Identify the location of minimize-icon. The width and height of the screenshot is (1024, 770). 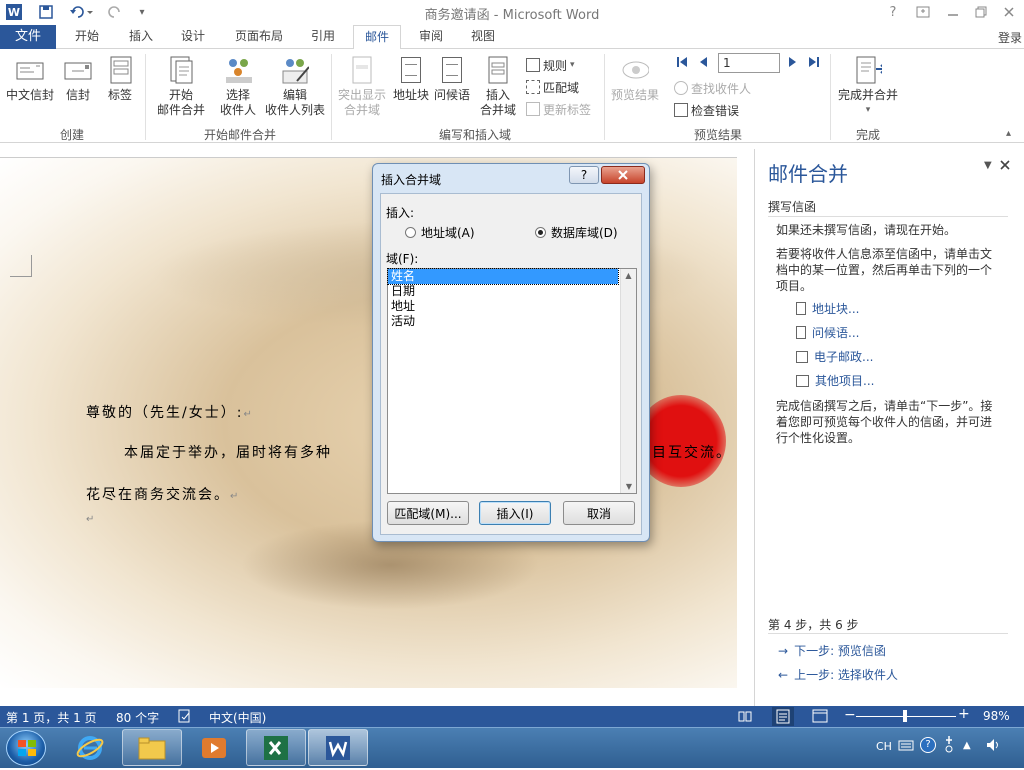
(953, 12).